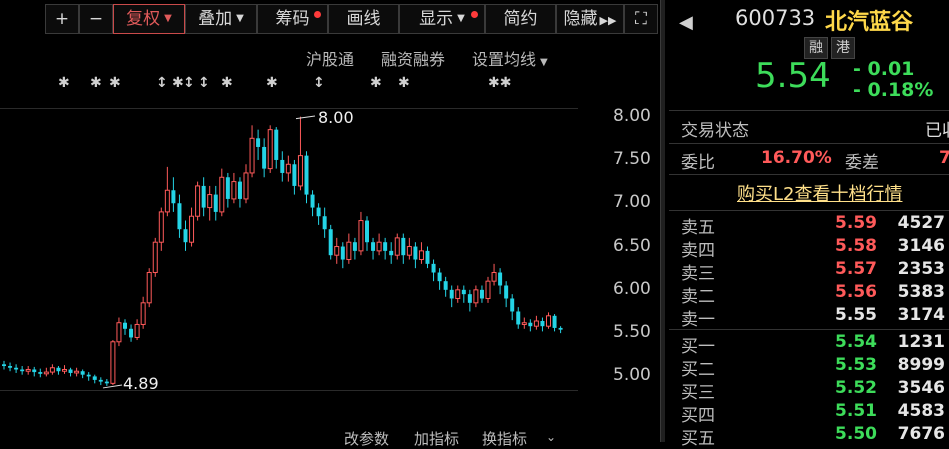 Image resolution: width=949 pixels, height=449 pixels. Describe the element at coordinates (862, 163) in the screenshot. I see `weicha-label: 委差` at that location.